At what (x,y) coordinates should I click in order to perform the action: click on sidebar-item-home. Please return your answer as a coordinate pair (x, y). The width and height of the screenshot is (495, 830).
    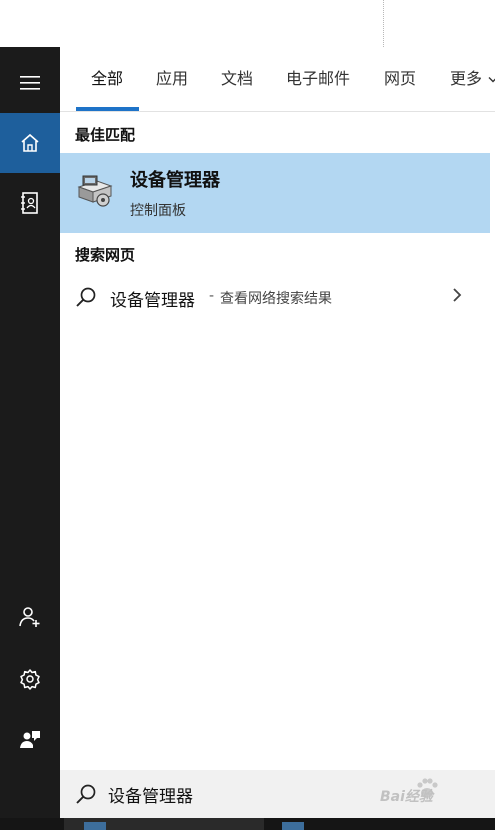
    Looking at the image, I should click on (30, 143).